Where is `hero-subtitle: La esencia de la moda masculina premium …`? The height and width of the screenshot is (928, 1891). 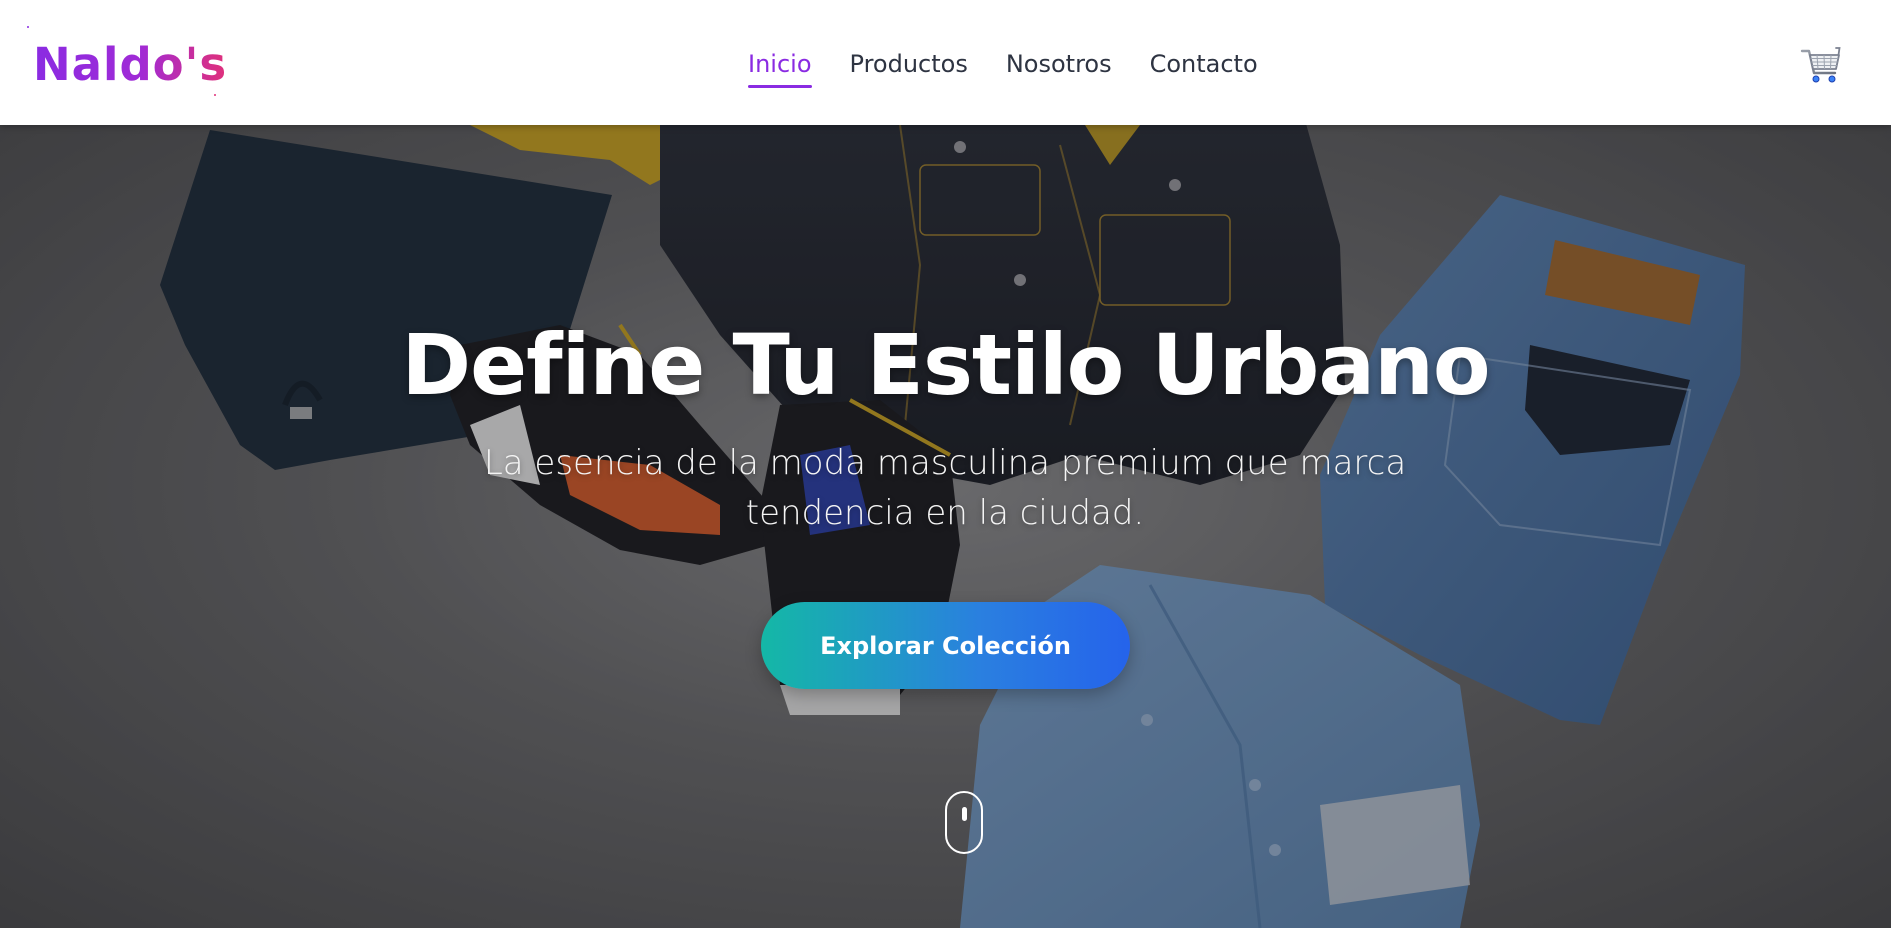
hero-subtitle: La esencia de la moda masculina premium … is located at coordinates (945, 488).